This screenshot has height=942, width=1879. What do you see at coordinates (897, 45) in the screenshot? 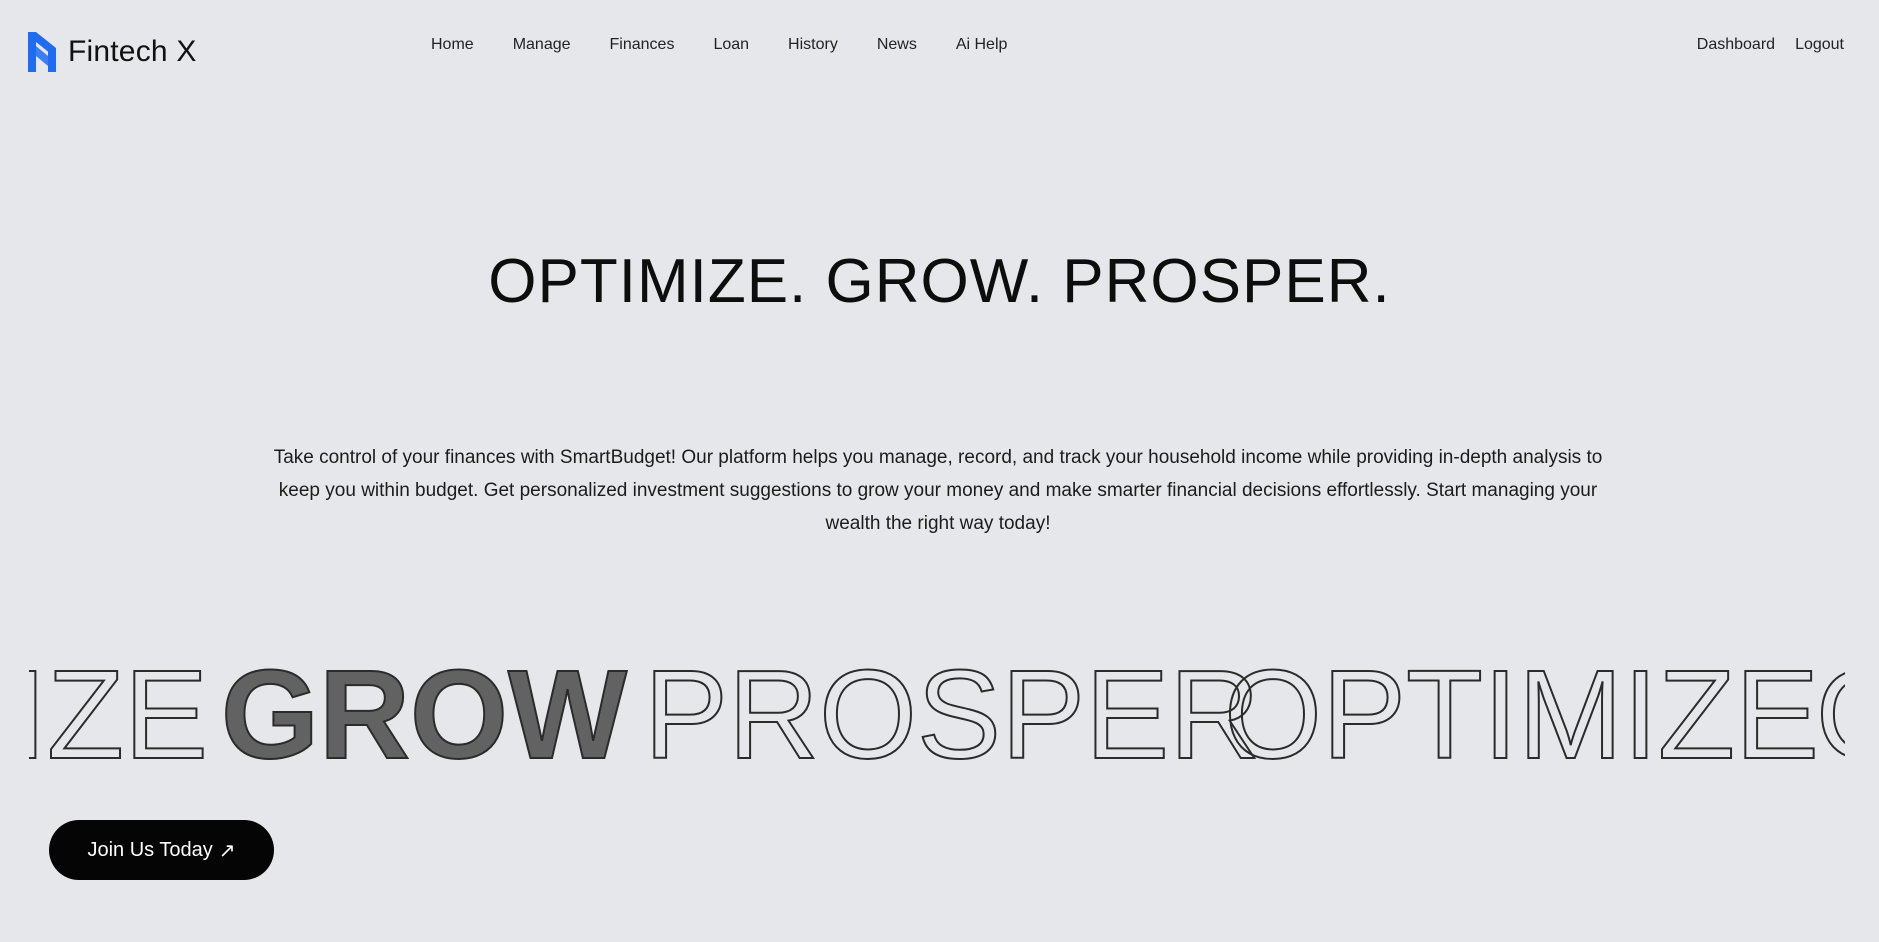
I see `nav-item-news: News` at bounding box center [897, 45].